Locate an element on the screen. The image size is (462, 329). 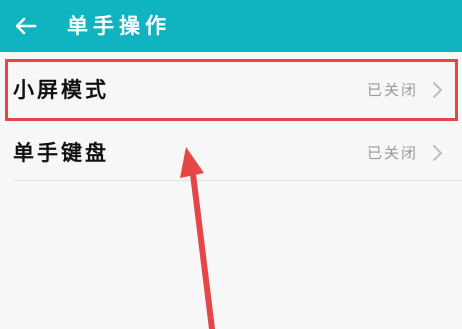
page-title: 单手操作 is located at coordinates (119, 26).